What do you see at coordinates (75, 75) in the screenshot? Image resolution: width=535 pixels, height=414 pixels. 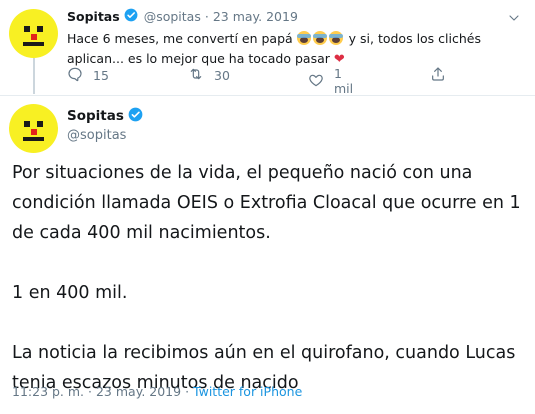 I see `reply-icon` at bounding box center [75, 75].